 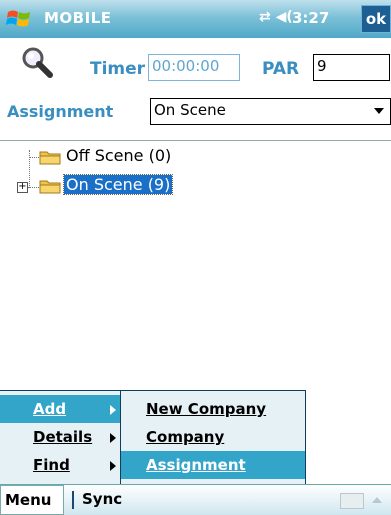 I want to click on menu-item-find: Find, so click(x=60, y=465).